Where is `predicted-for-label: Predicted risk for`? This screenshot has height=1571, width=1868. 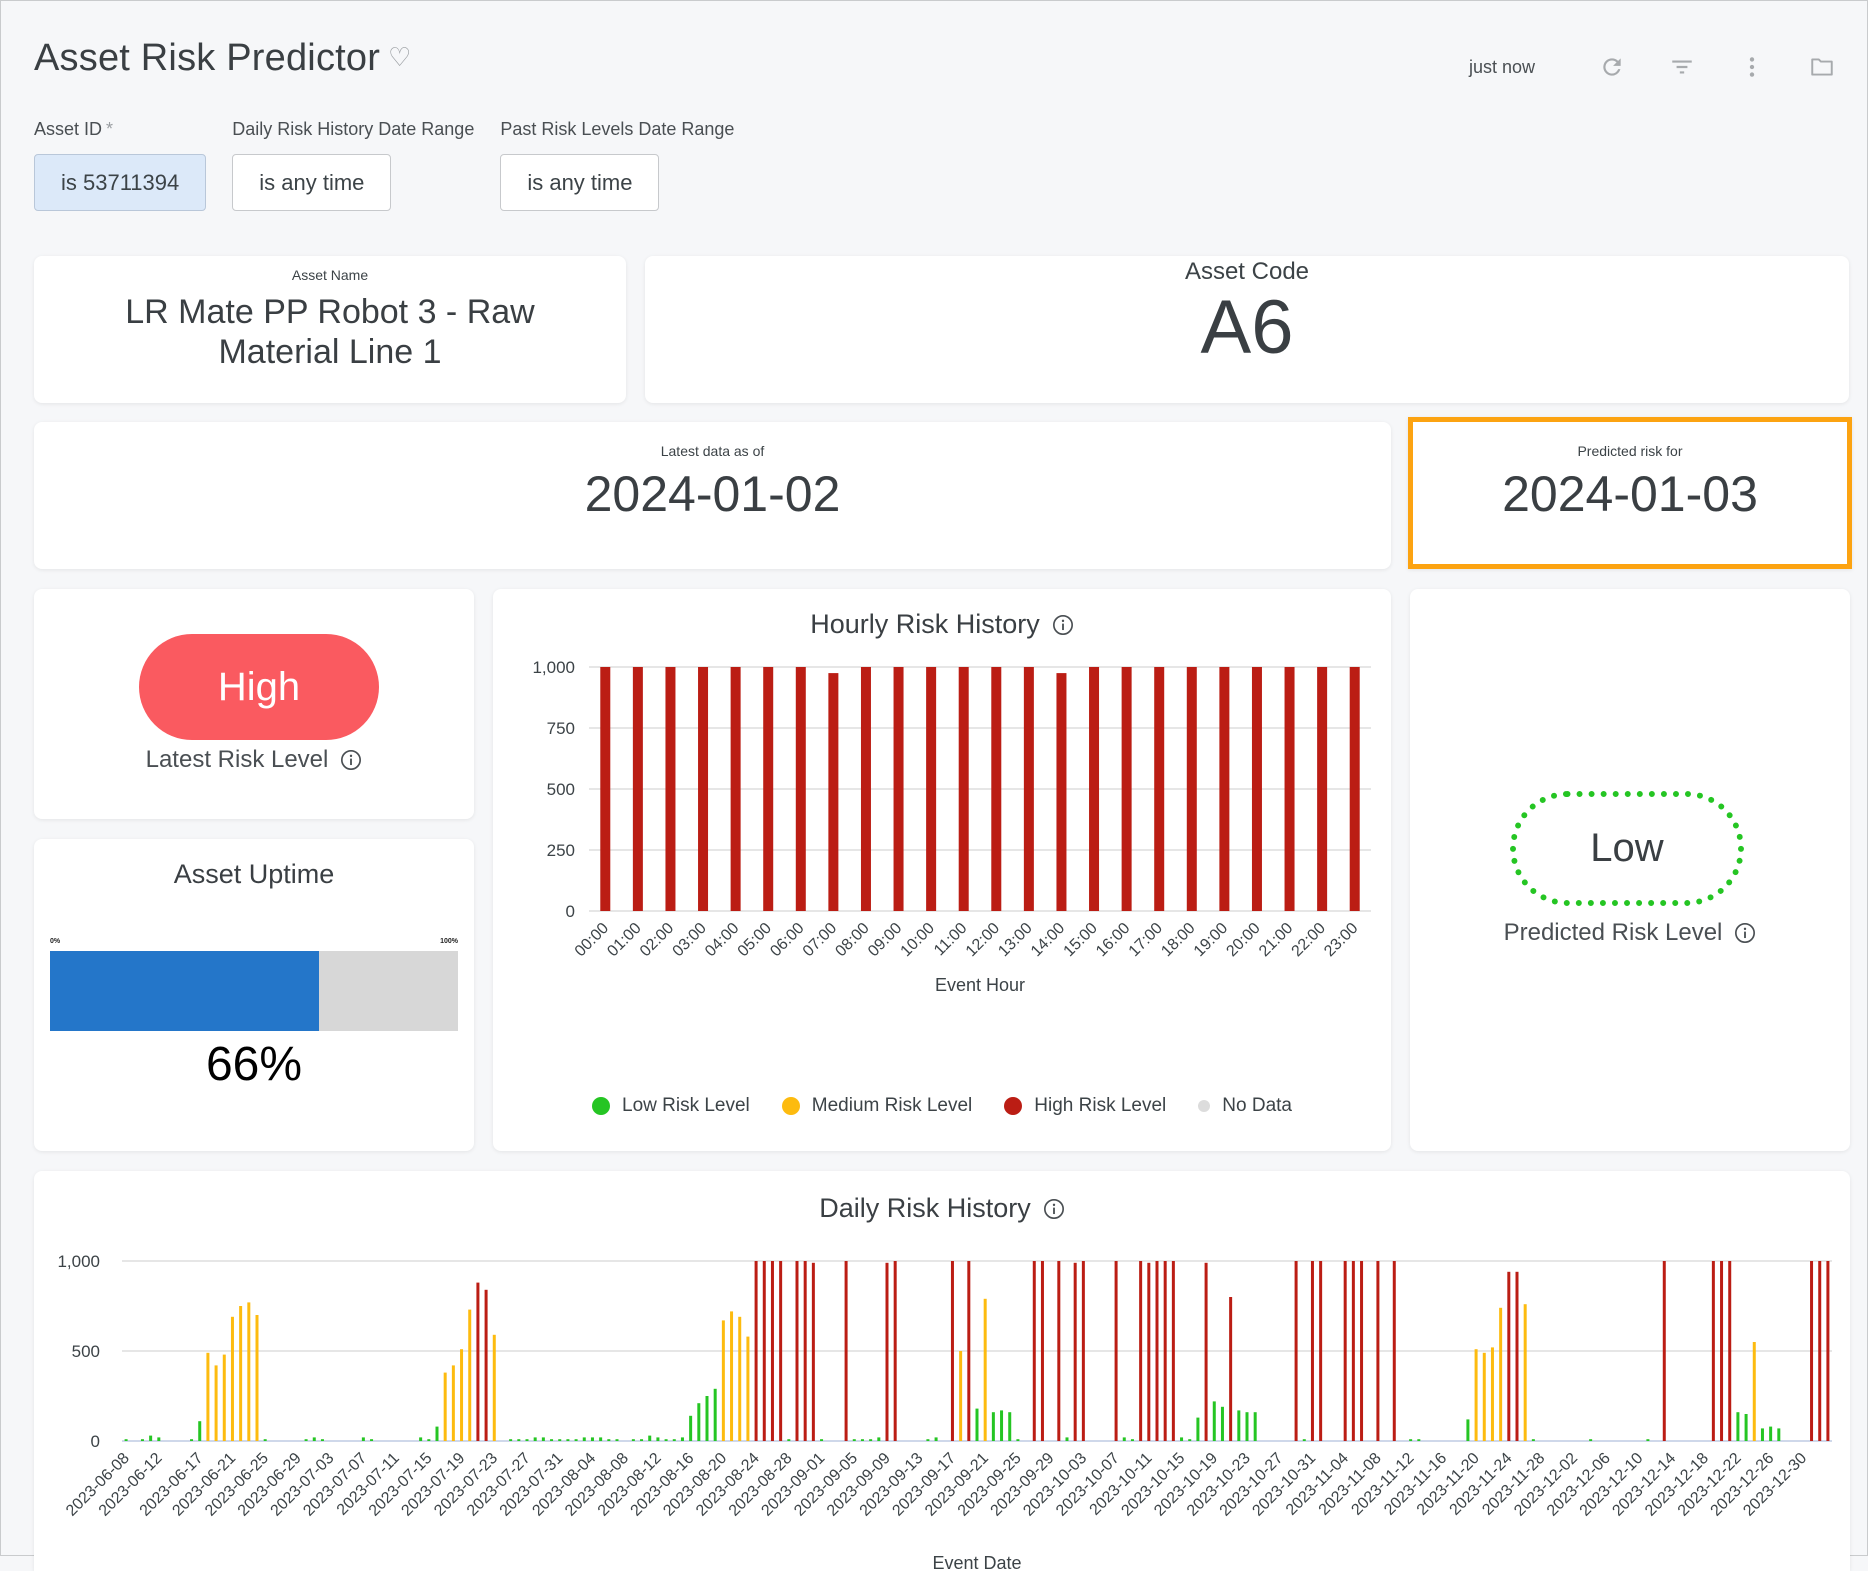
predicted-for-label: Predicted risk for is located at coordinates (1630, 451).